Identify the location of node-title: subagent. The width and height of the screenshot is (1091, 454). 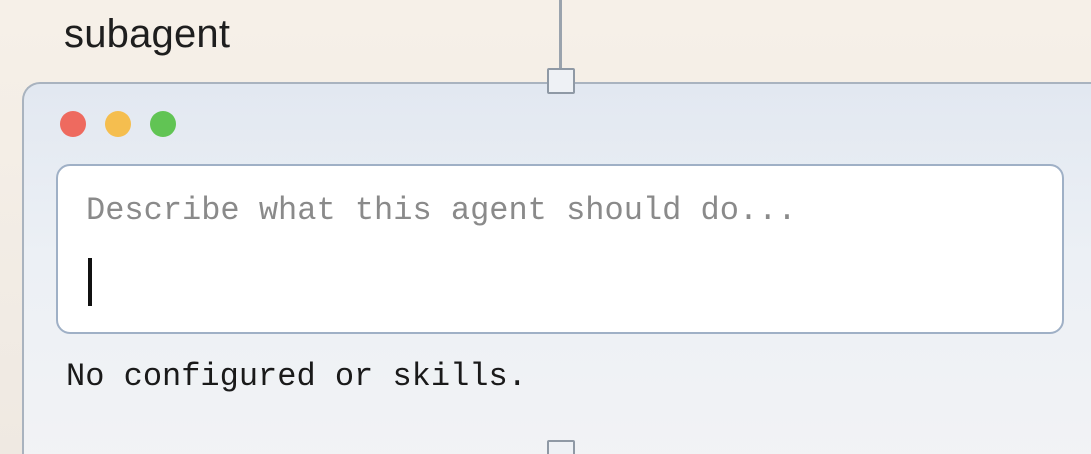
(147, 34).